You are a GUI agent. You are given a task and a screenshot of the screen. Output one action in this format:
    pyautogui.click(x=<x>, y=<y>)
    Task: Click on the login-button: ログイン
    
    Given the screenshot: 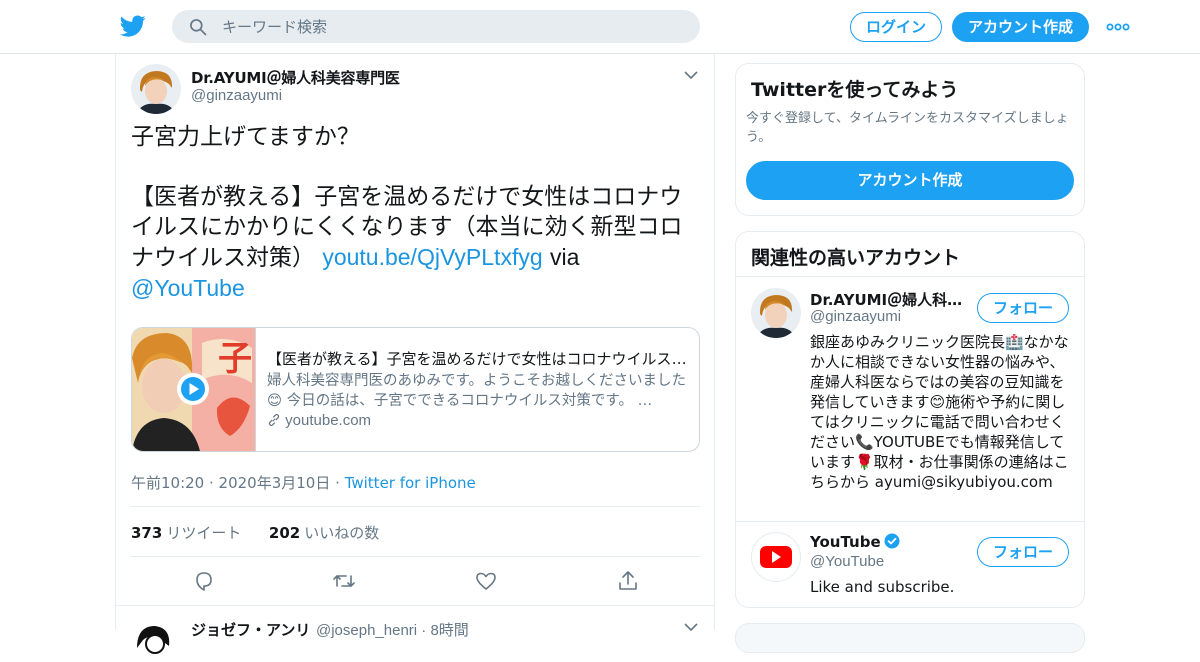 What is the action you would take?
    pyautogui.click(x=896, y=27)
    